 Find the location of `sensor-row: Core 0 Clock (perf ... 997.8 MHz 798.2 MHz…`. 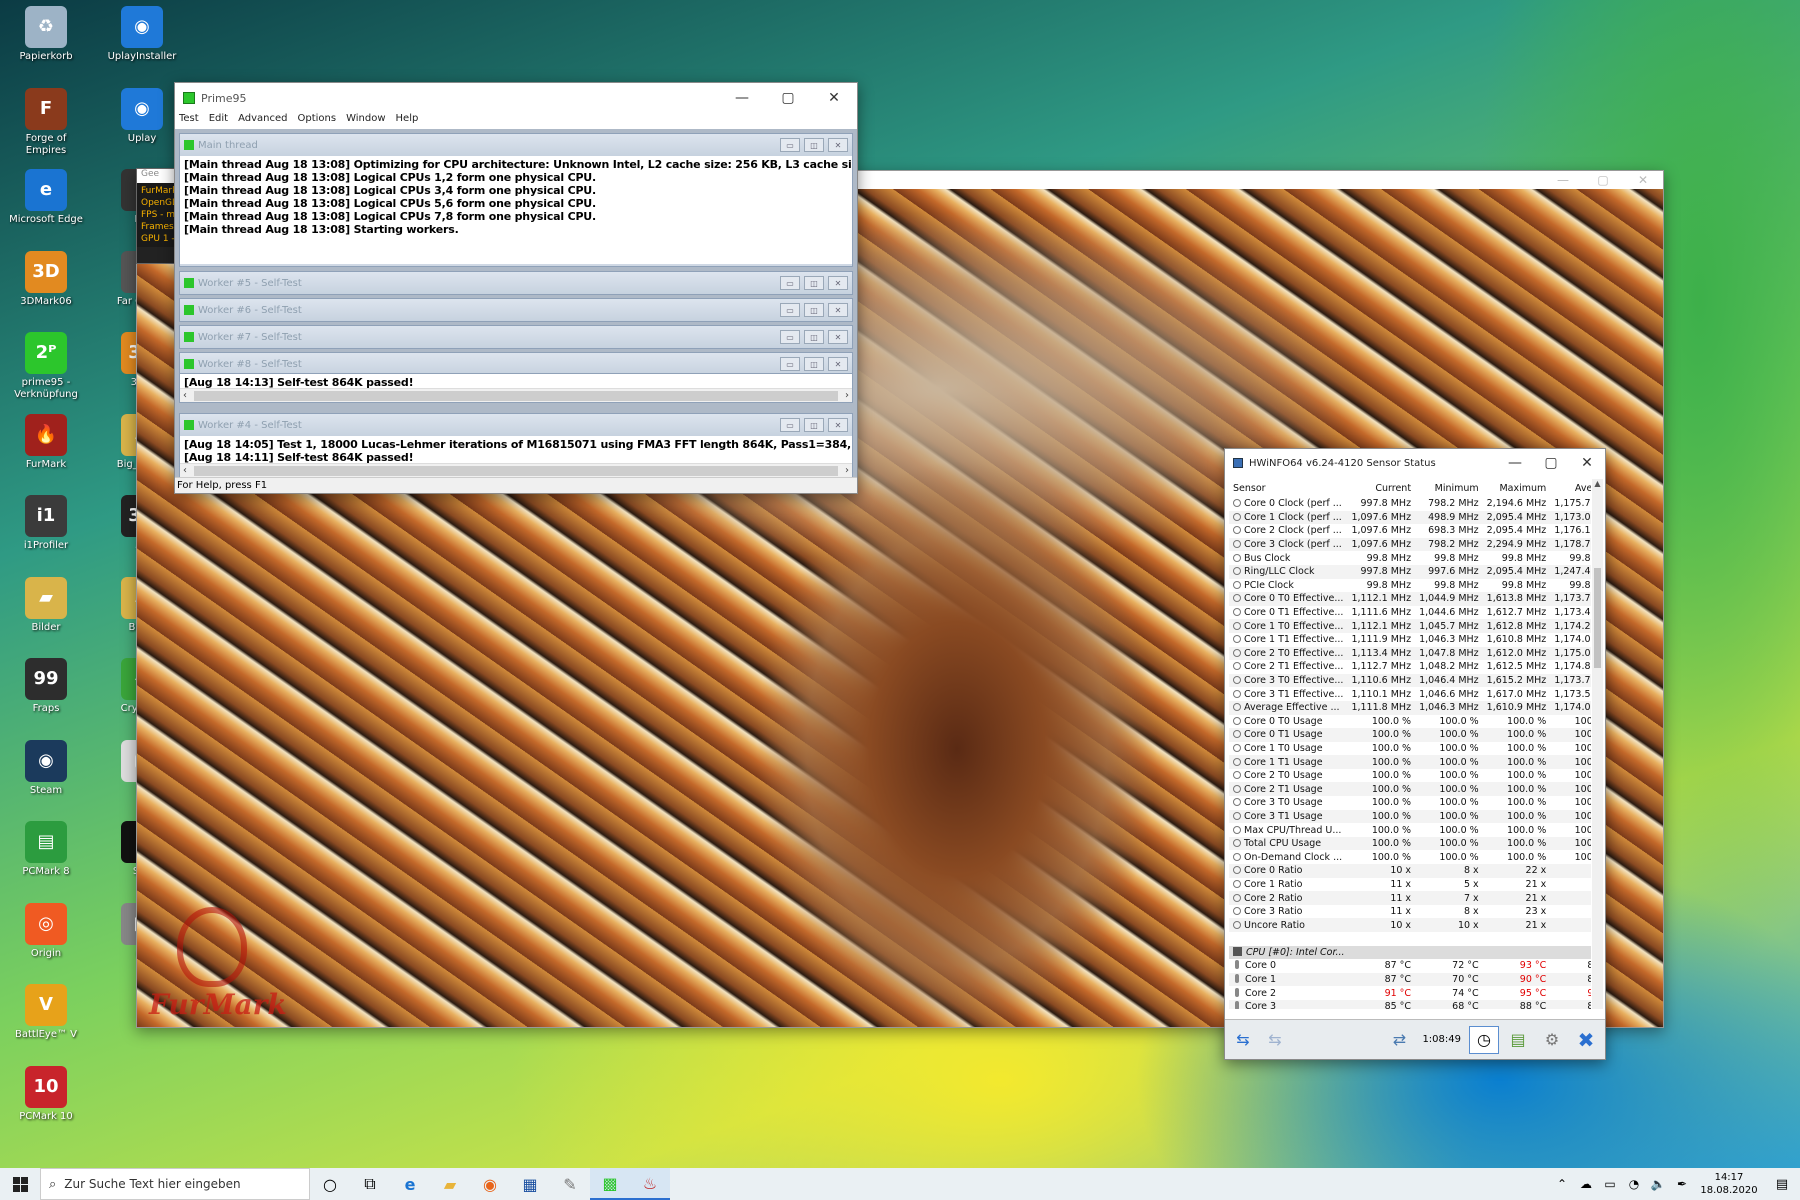

sensor-row: Core 0 Clock (perf ... 997.8 MHz 798.2 MHz… is located at coordinates (1410, 504).